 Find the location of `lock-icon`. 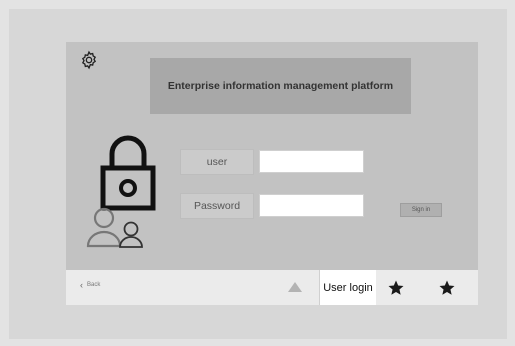

lock-icon is located at coordinates (128, 173).